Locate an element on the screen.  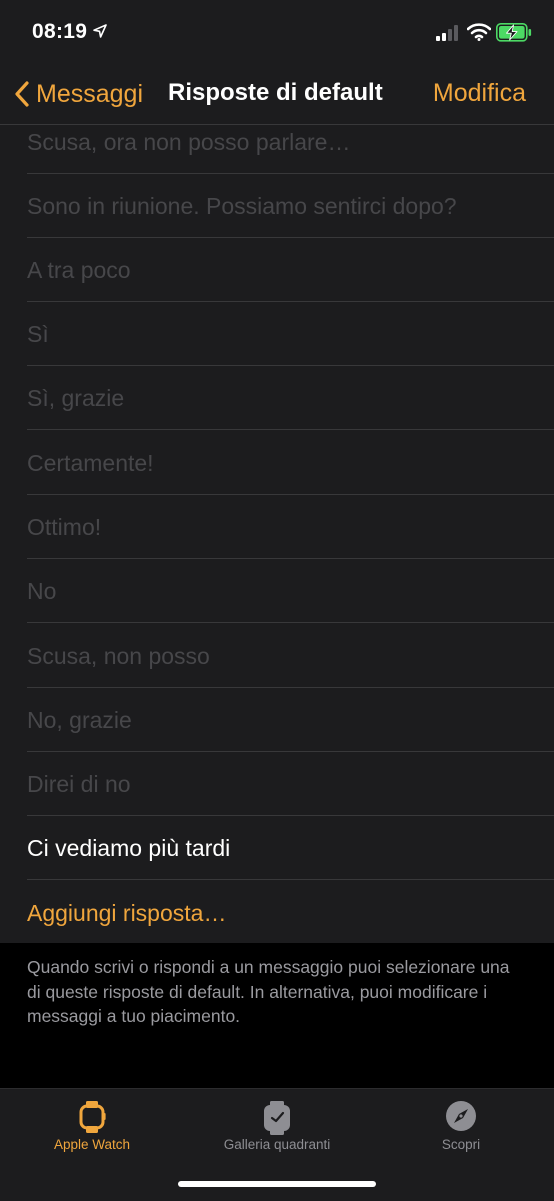
response-label: Sì, grazie is located at coordinates (76, 398).